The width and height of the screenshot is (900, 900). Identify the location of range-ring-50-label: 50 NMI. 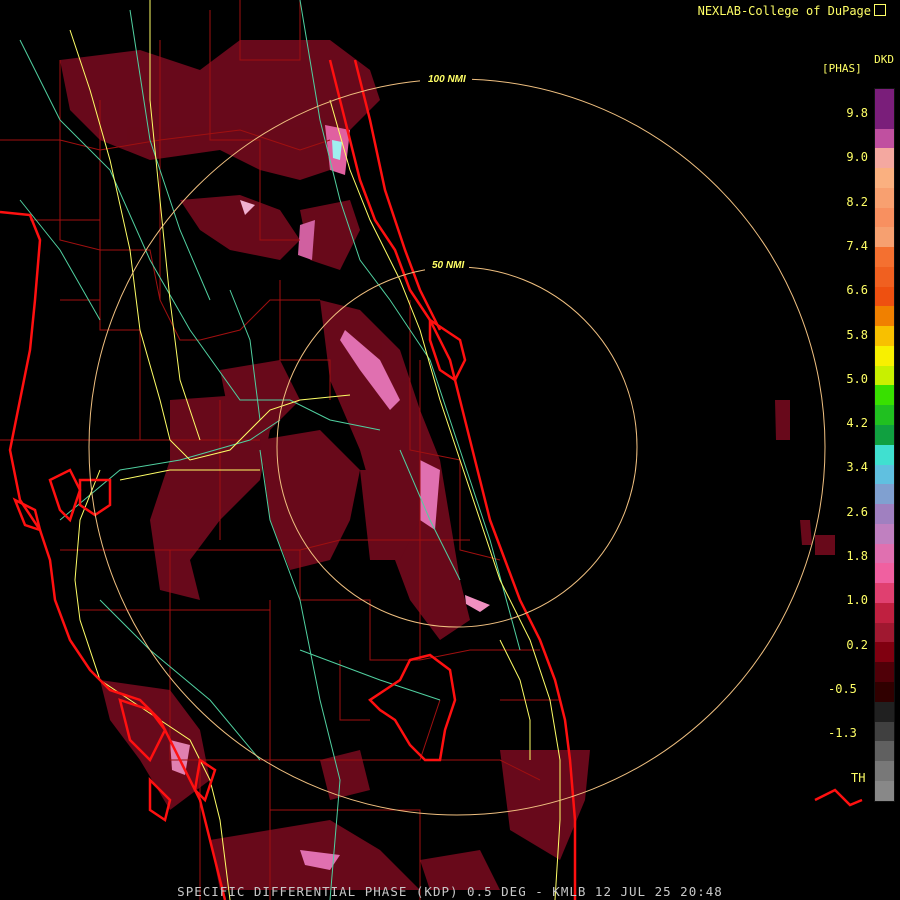
(448, 265).